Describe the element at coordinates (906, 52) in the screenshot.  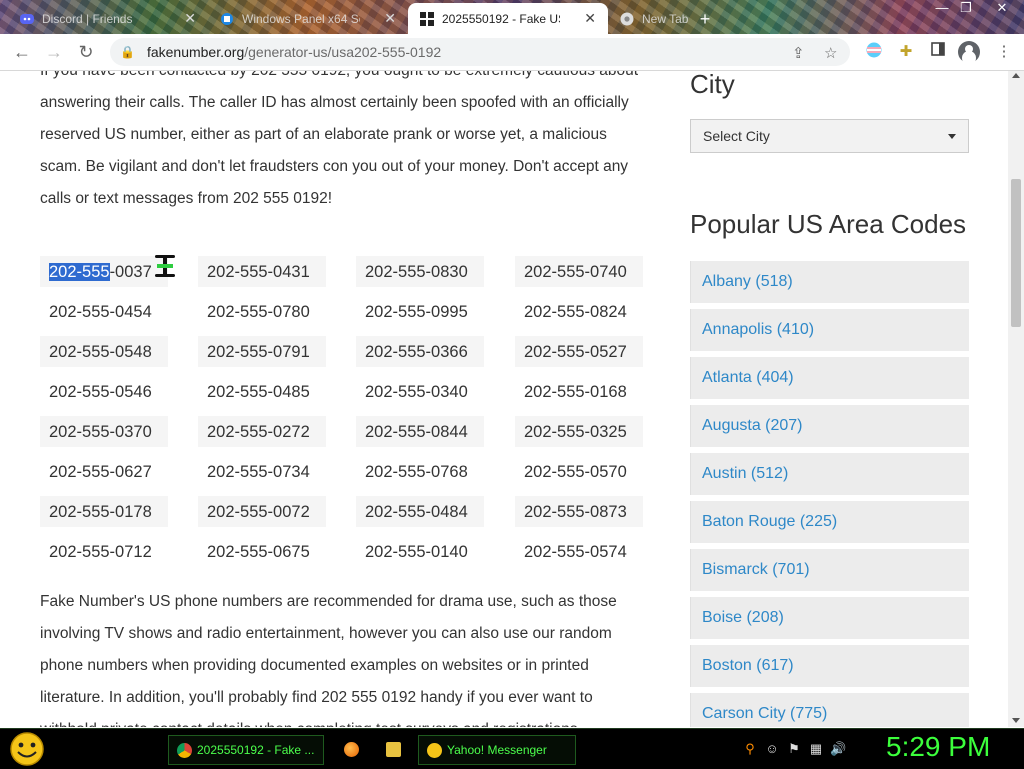
I see `extensions-puzzle-icon: ✚` at that location.